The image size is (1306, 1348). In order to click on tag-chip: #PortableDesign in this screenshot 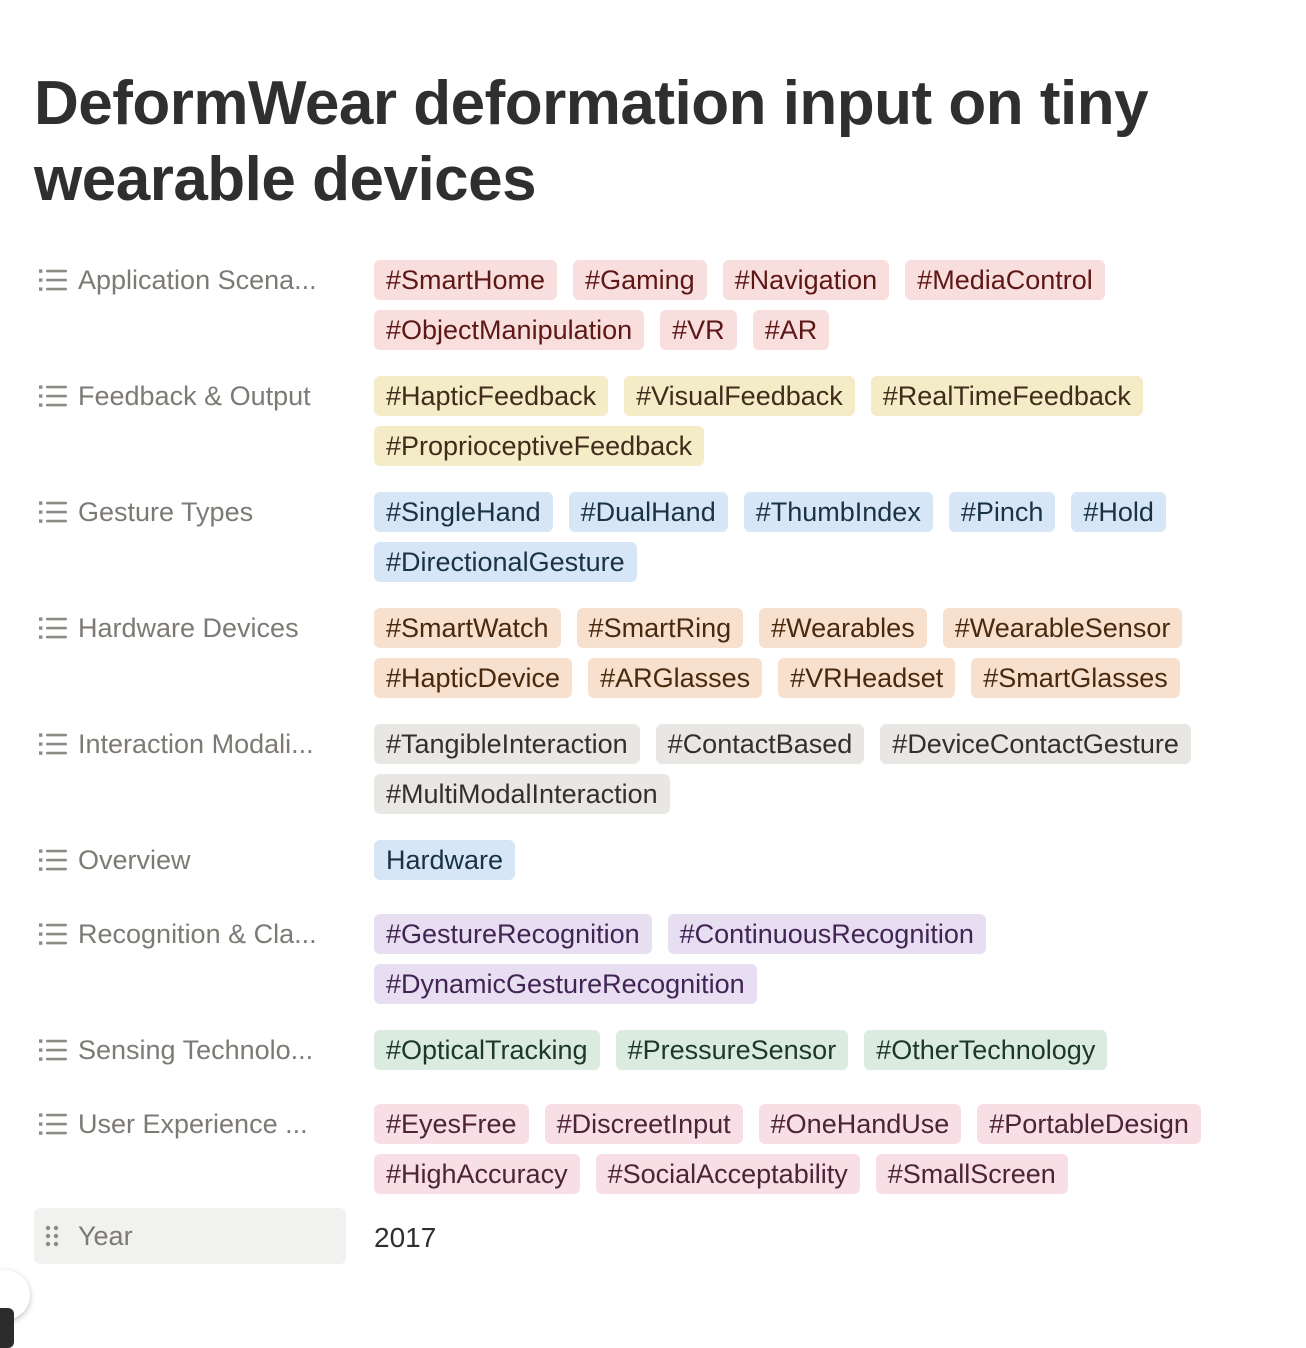, I will do `click(1089, 1124)`.